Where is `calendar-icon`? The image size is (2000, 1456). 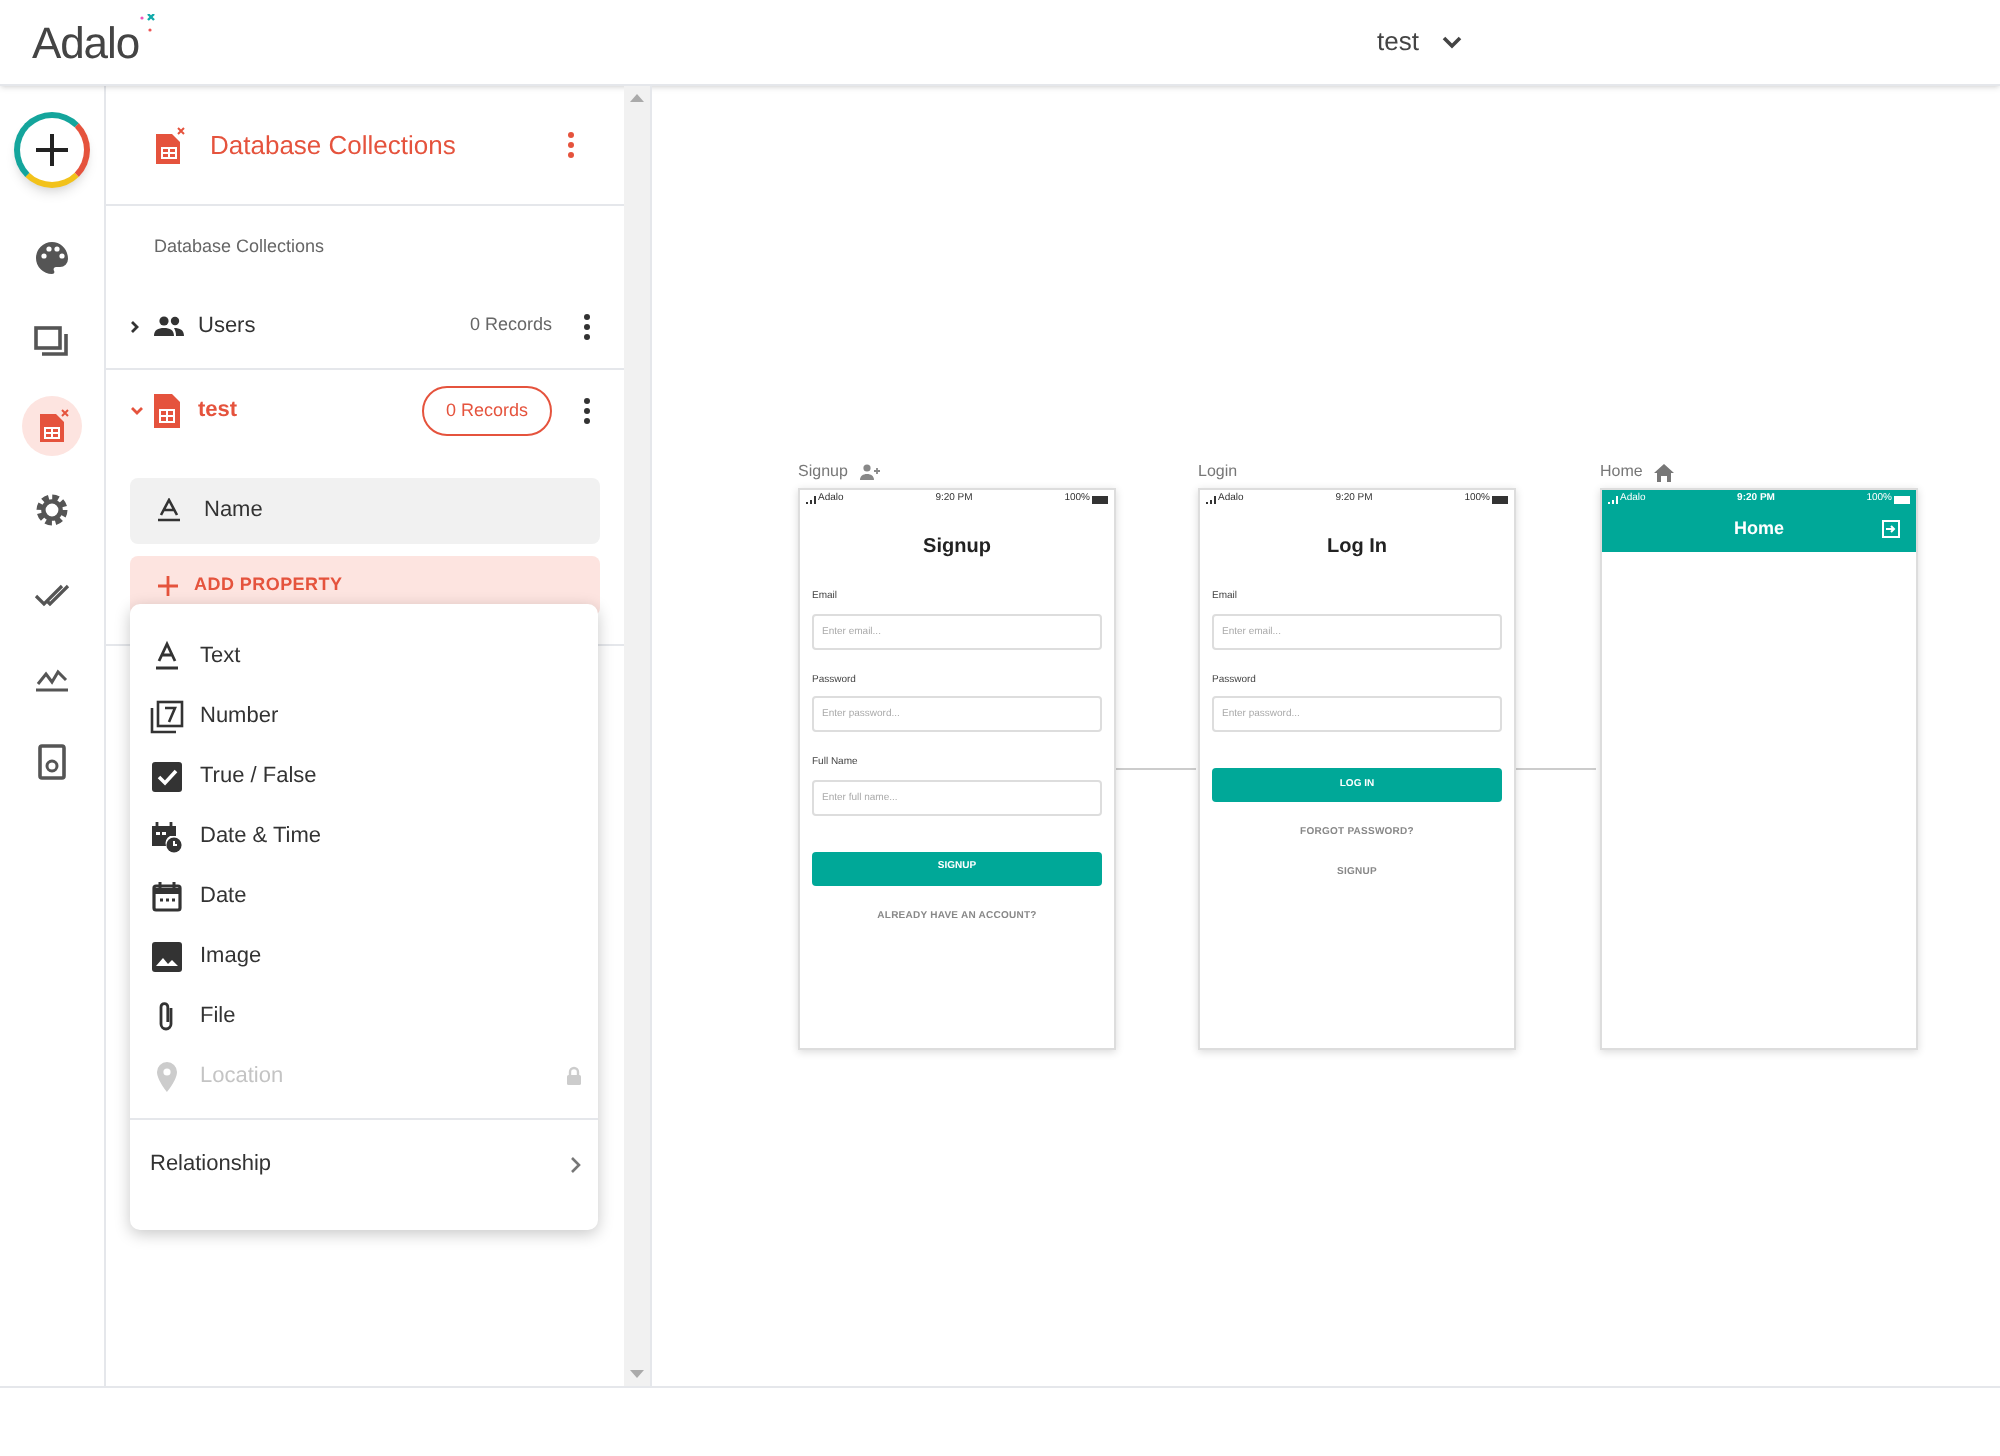
calendar-icon is located at coordinates (167, 896).